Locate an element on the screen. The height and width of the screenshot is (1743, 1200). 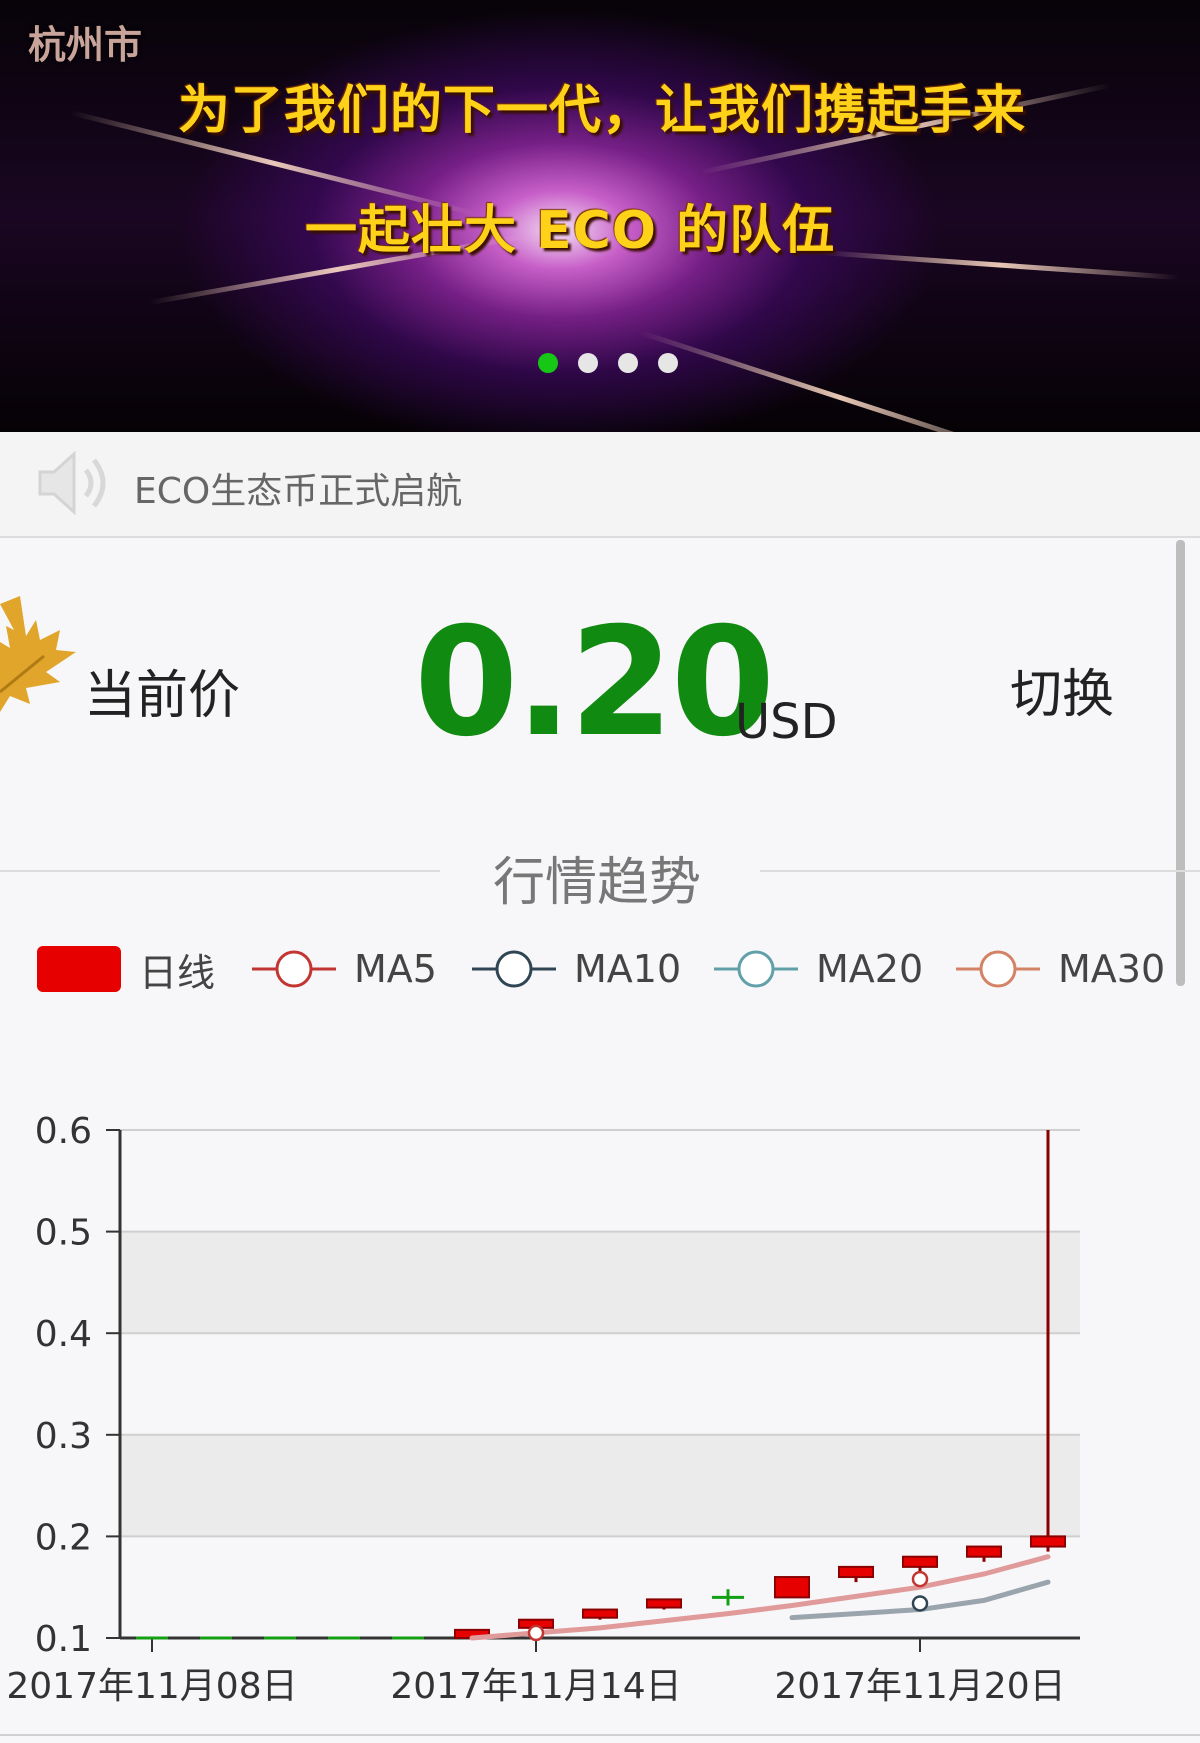
city-label: 杭州市 is located at coordinates (85, 45).